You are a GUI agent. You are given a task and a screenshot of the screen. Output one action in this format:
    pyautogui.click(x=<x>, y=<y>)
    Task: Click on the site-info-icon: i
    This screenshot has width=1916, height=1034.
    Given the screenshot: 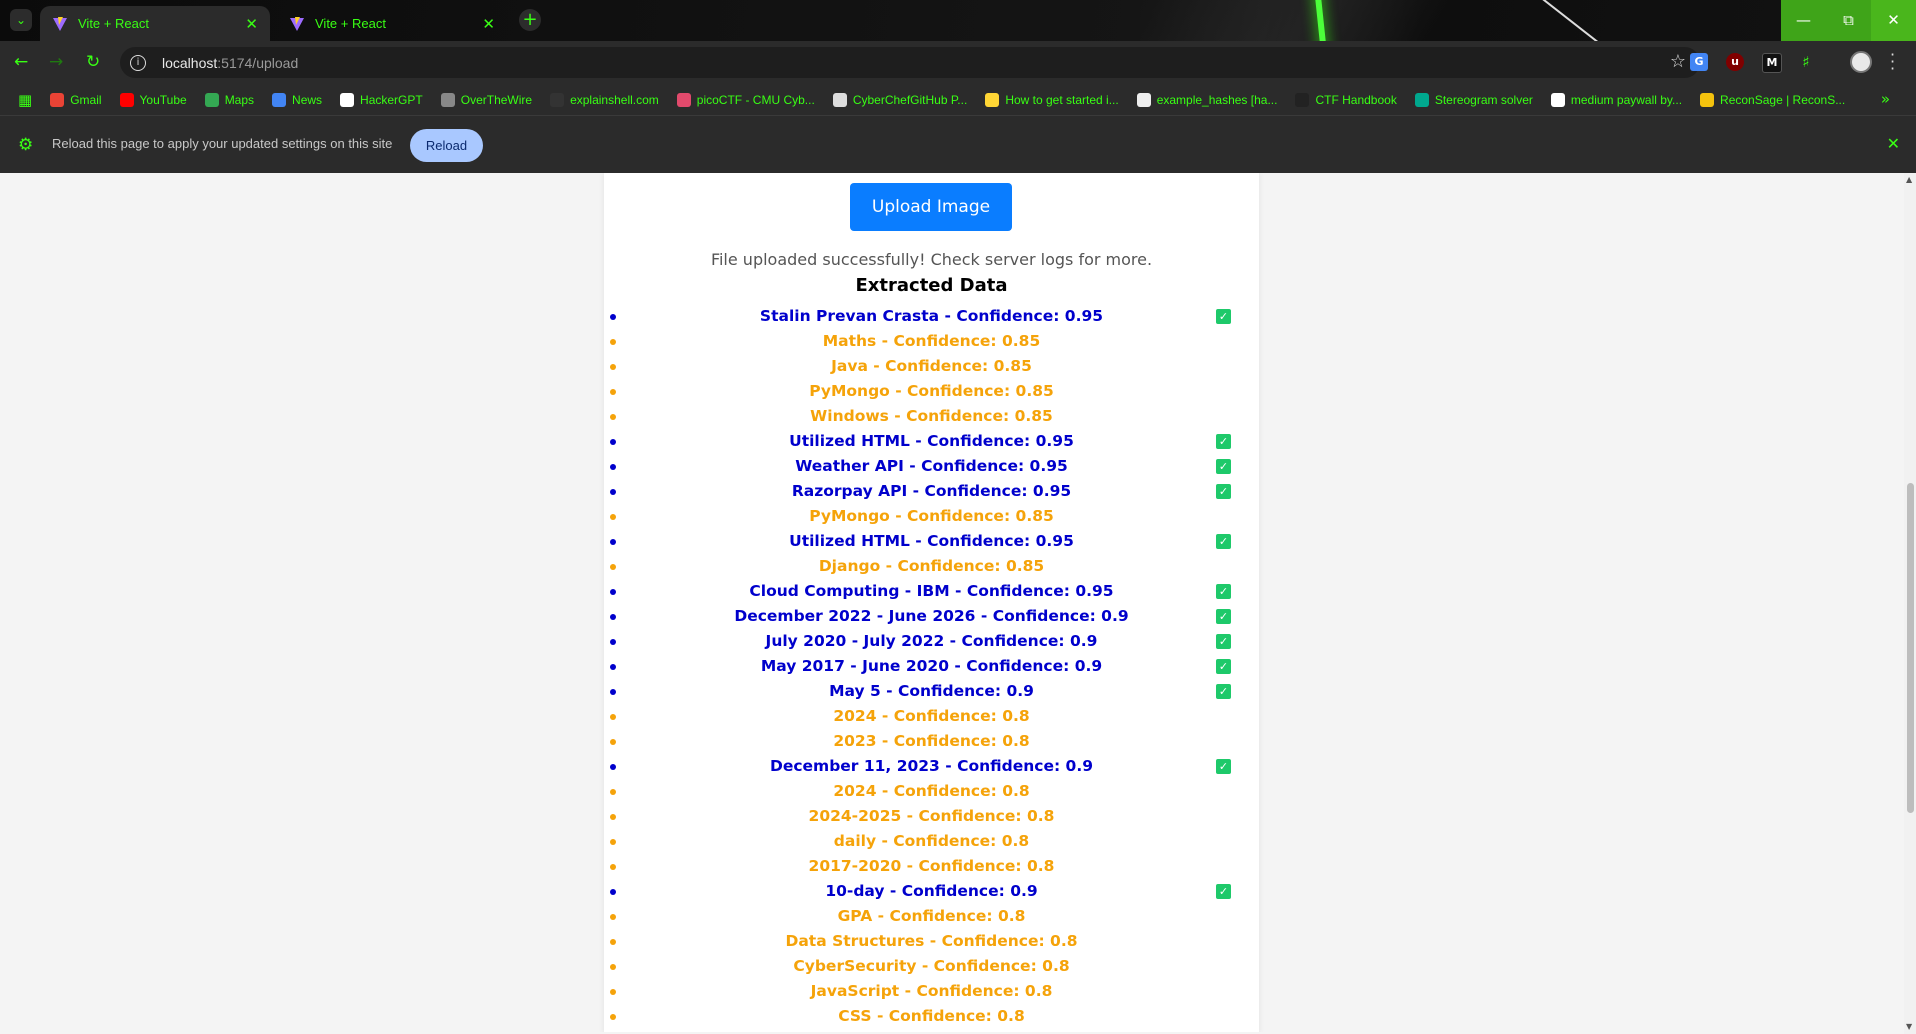 What is the action you would take?
    pyautogui.click(x=138, y=62)
    